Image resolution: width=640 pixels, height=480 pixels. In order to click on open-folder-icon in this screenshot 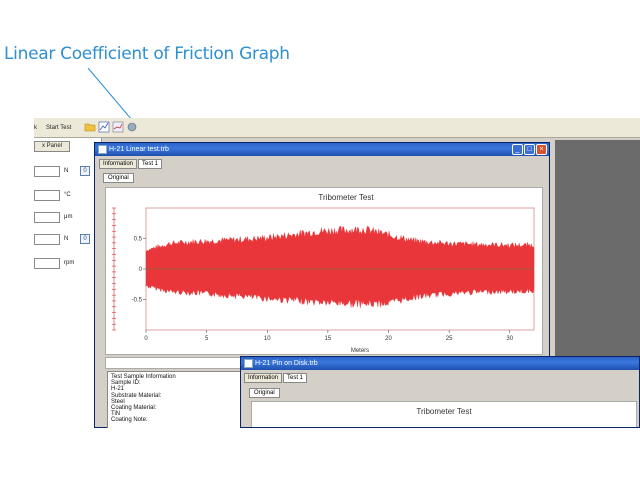, I will do `click(90, 127)`.